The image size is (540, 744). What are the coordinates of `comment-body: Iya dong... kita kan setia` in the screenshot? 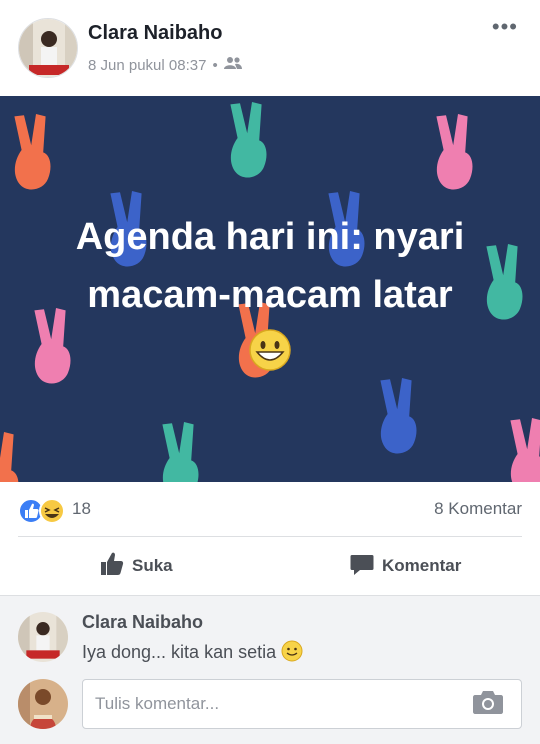 It's located at (179, 652).